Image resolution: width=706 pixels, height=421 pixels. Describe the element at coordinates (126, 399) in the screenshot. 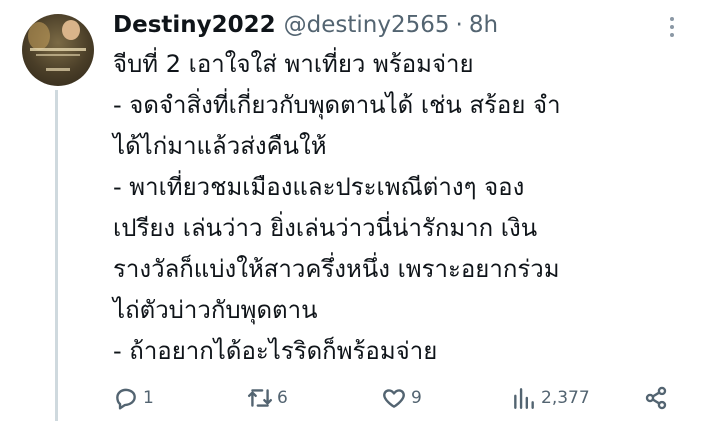

I see `reply-icon` at that location.